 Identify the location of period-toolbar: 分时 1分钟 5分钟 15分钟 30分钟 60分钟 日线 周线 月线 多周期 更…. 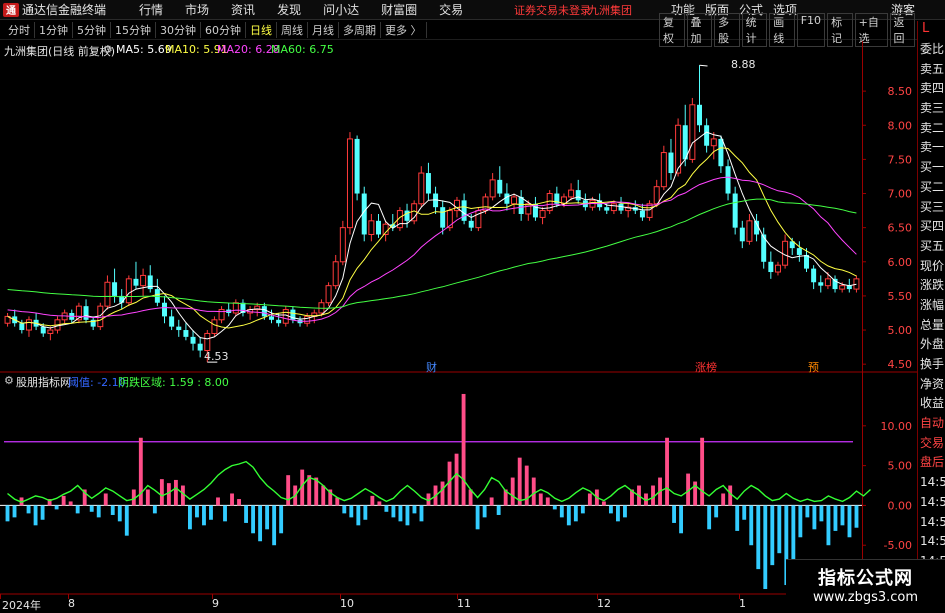
(458, 30).